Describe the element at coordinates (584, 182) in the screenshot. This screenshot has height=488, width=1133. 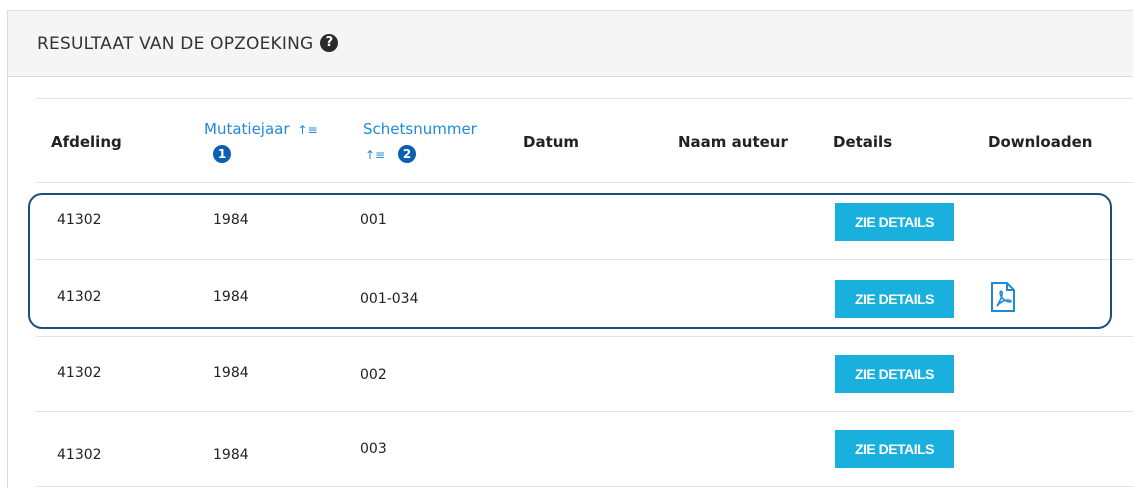
I see `header-divider` at that location.